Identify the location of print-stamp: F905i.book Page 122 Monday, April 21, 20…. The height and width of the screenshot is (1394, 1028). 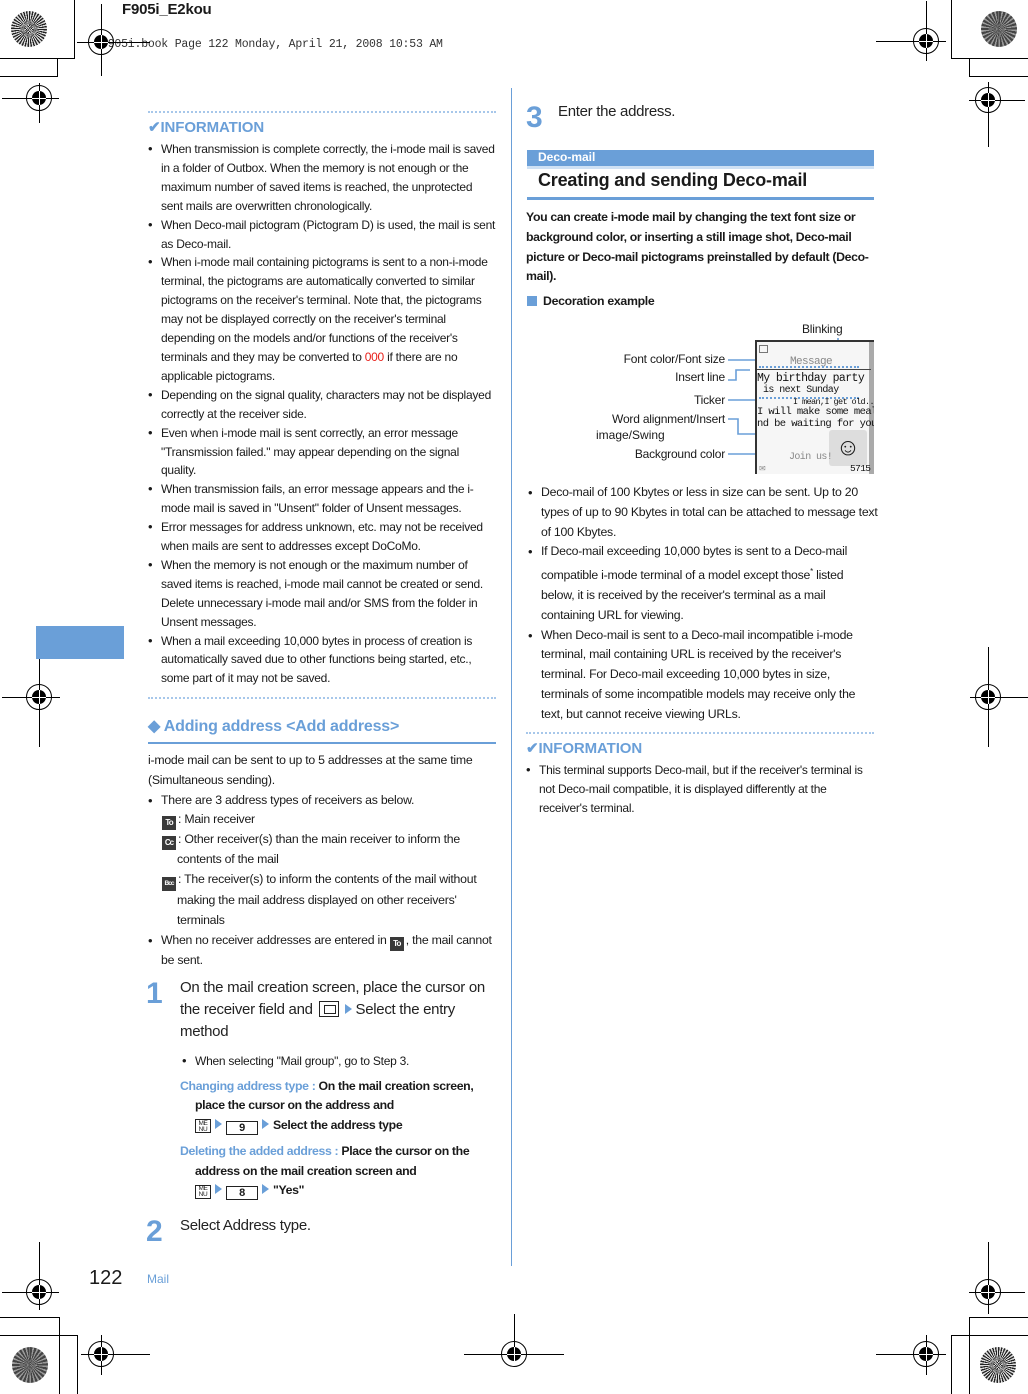
(272, 44).